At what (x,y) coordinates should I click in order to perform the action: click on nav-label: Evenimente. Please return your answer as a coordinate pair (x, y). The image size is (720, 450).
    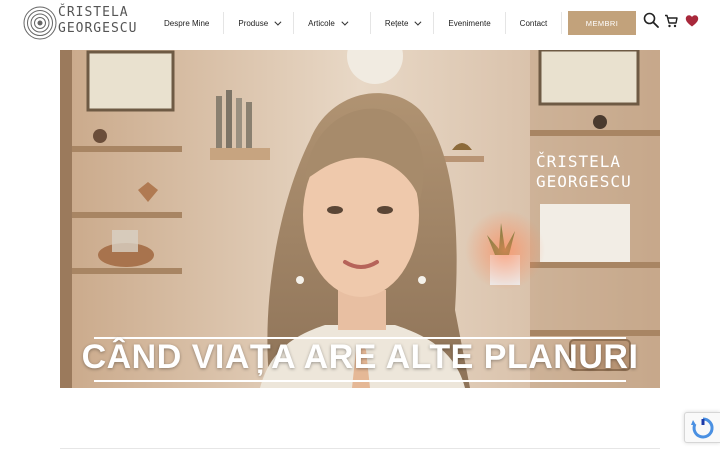
    Looking at the image, I should click on (469, 23).